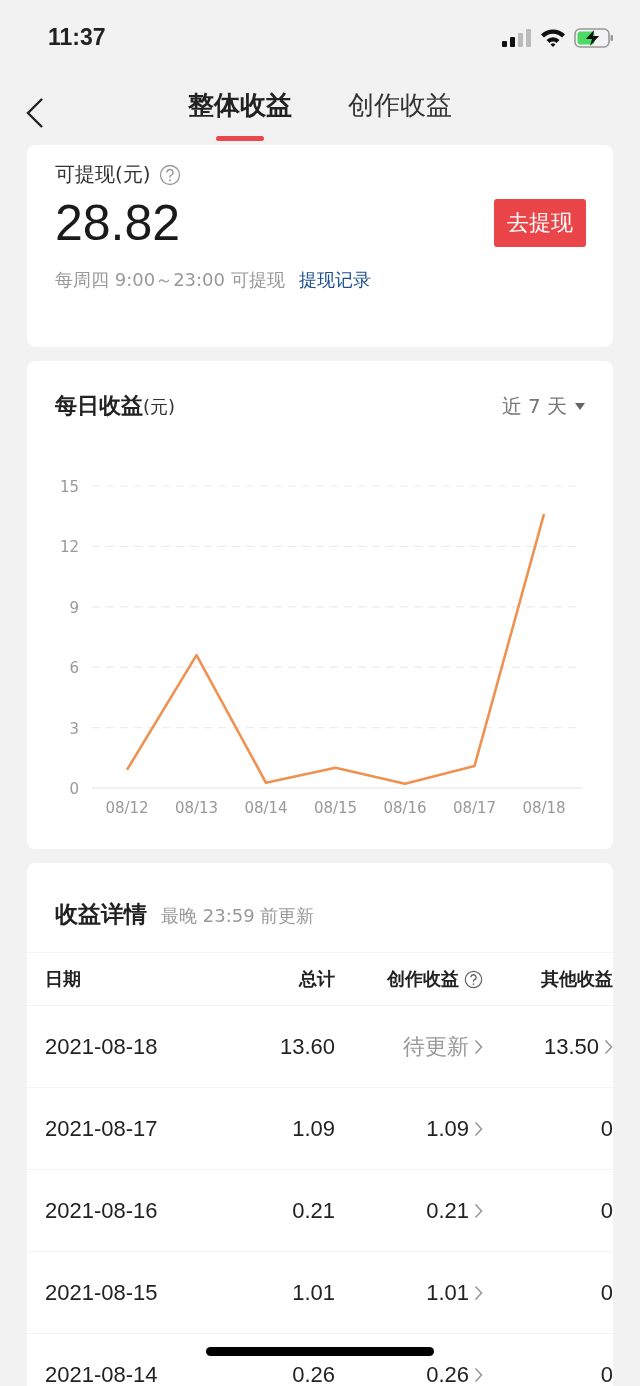 The width and height of the screenshot is (640, 1386). Describe the element at coordinates (447, 1373) in the screenshot. I see `table-cell: 0.26` at that location.